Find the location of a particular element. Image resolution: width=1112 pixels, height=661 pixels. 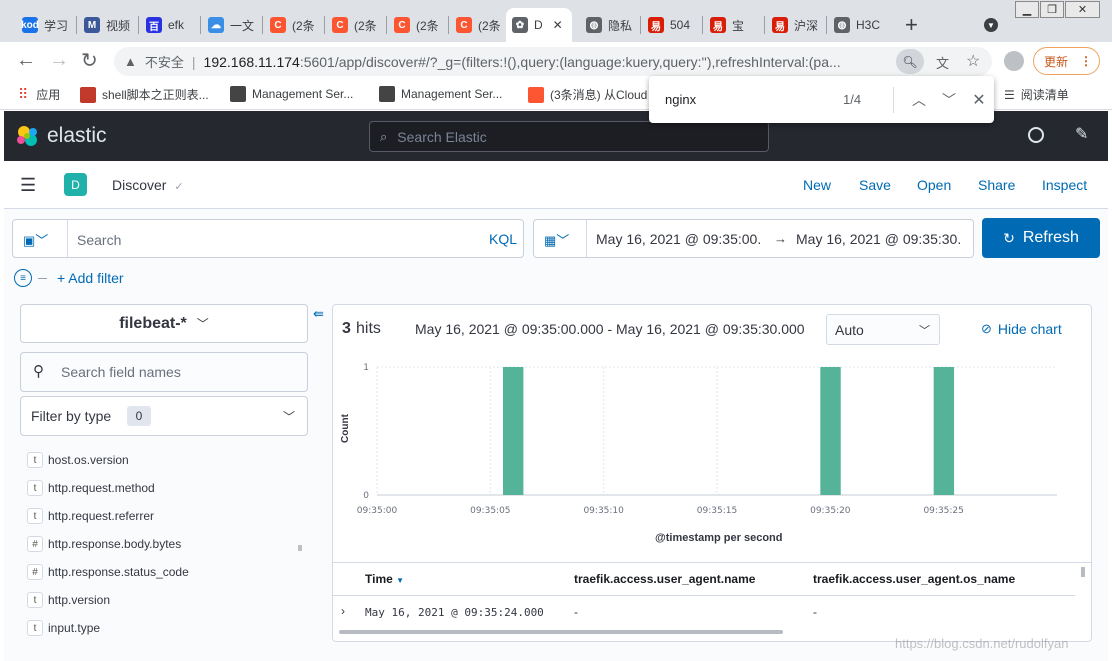

refresh-button: ↻ Refresh is located at coordinates (1041, 238).